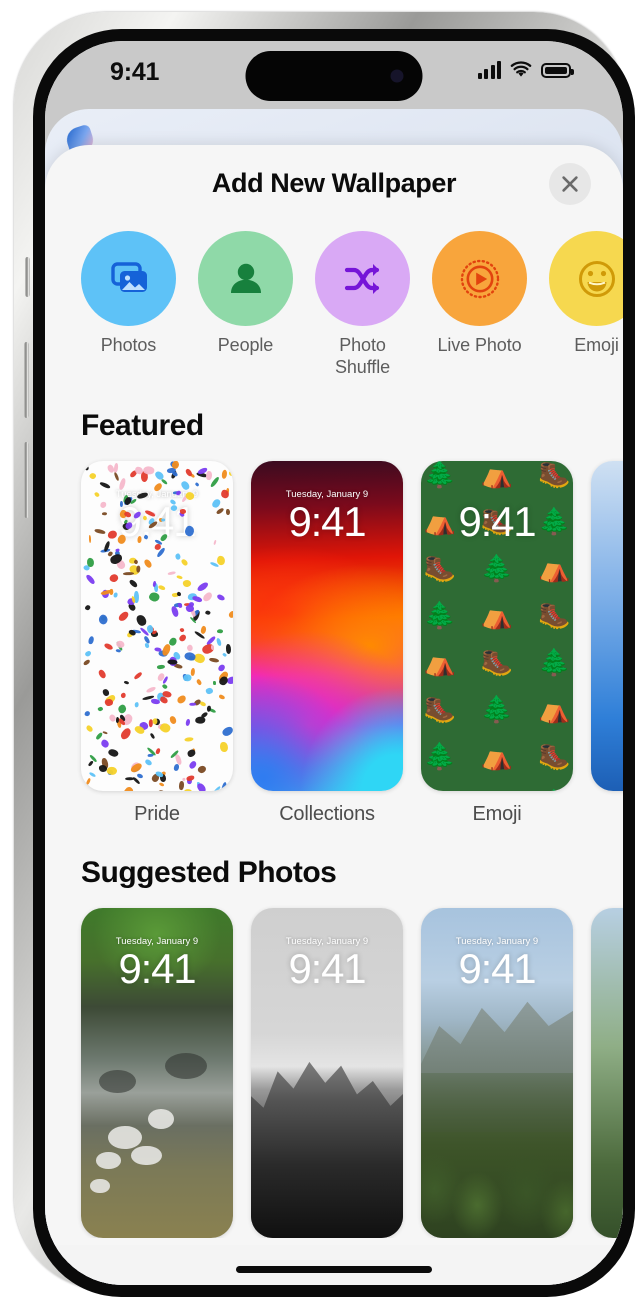 This screenshot has width=640, height=1302. I want to click on wallpaper-preview-creek: Tuesday, January 9 9:41, so click(157, 1072).